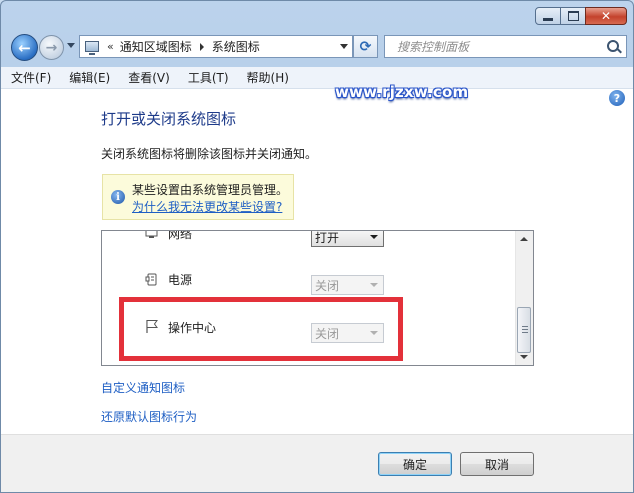 The height and width of the screenshot is (493, 634). What do you see at coordinates (110, 46) in the screenshot?
I see `breadcrumb-overflow: «` at bounding box center [110, 46].